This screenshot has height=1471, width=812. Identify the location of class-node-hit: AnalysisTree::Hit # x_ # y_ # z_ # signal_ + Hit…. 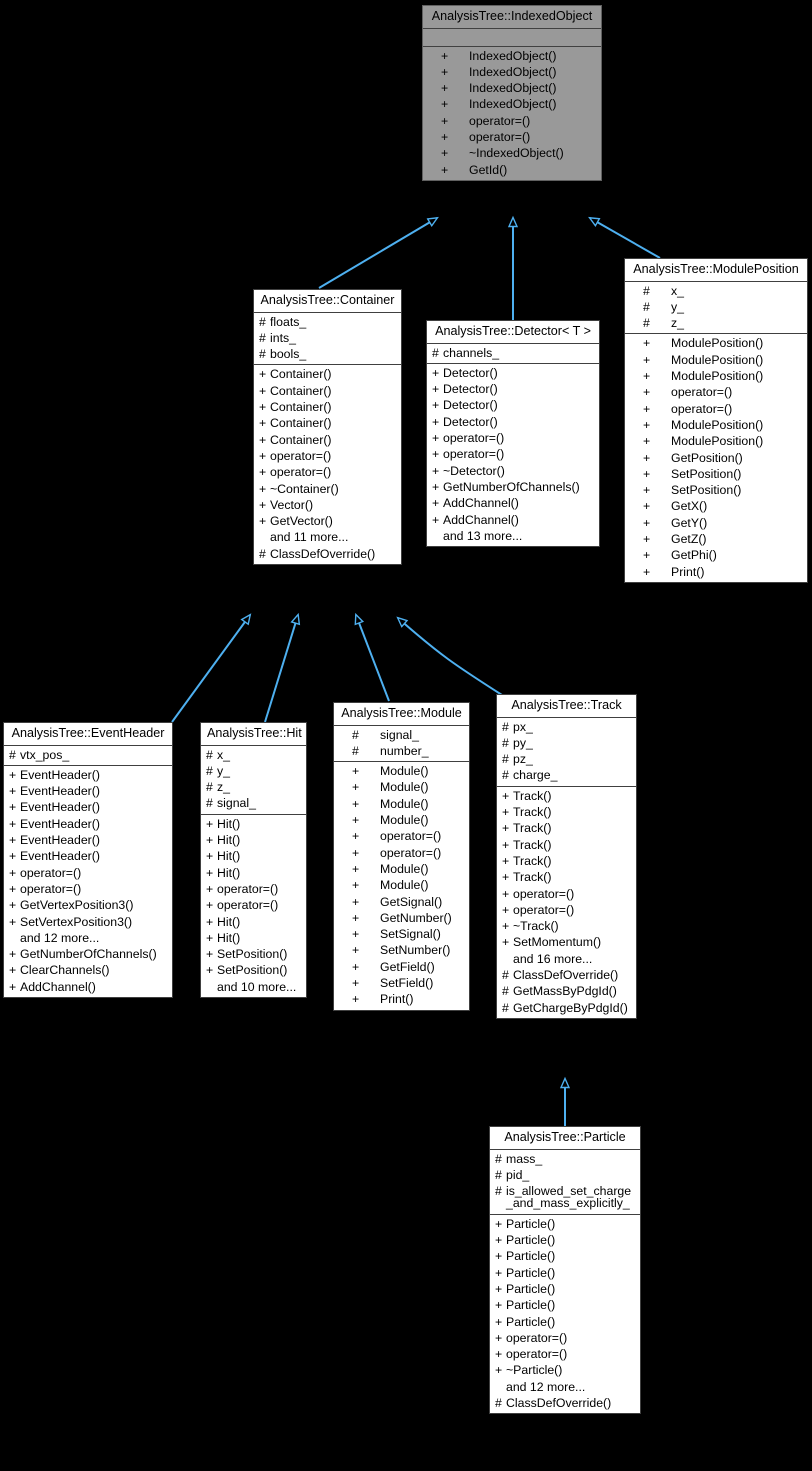
(253, 860).